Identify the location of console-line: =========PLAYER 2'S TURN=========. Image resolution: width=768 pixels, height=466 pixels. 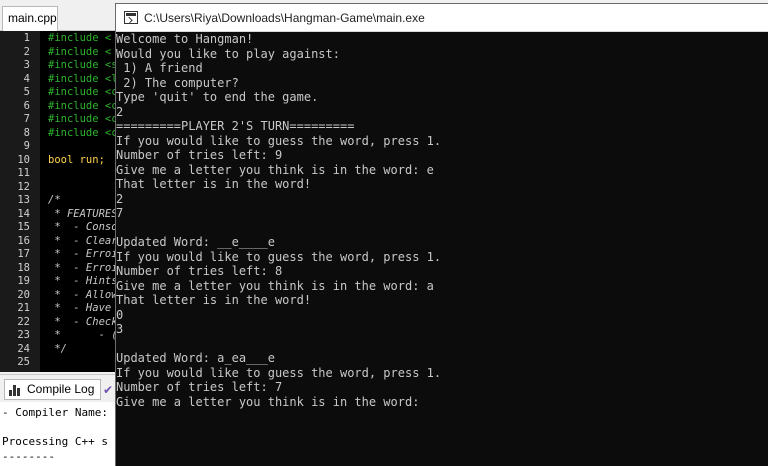
(235, 126).